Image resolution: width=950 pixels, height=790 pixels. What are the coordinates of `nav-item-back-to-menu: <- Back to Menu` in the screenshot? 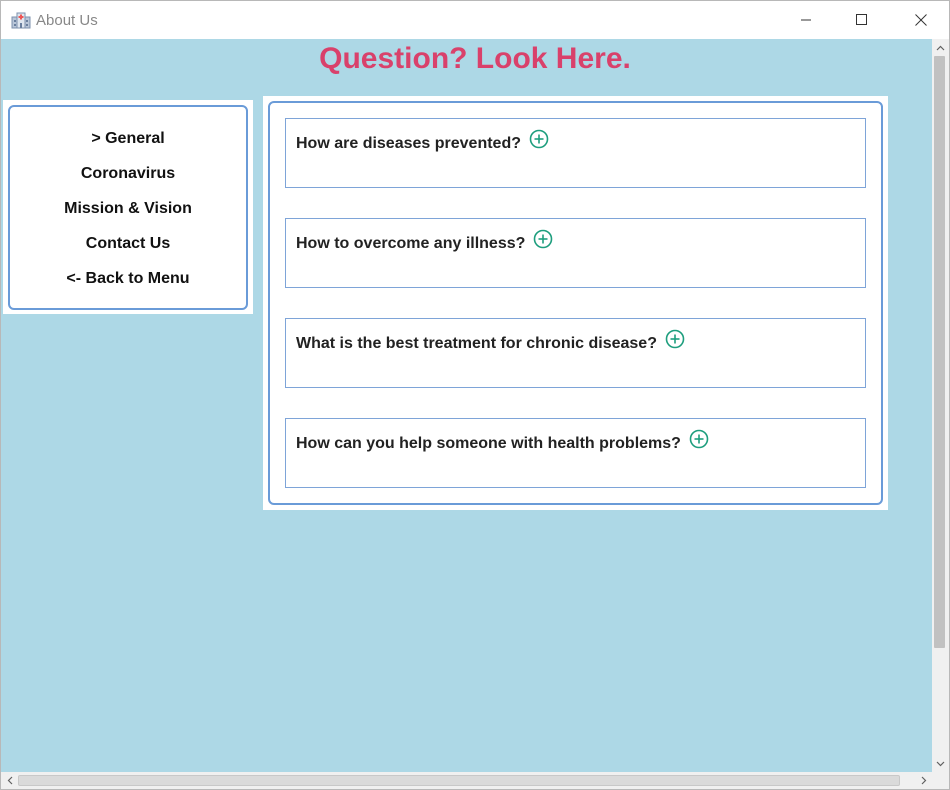 It's located at (128, 279).